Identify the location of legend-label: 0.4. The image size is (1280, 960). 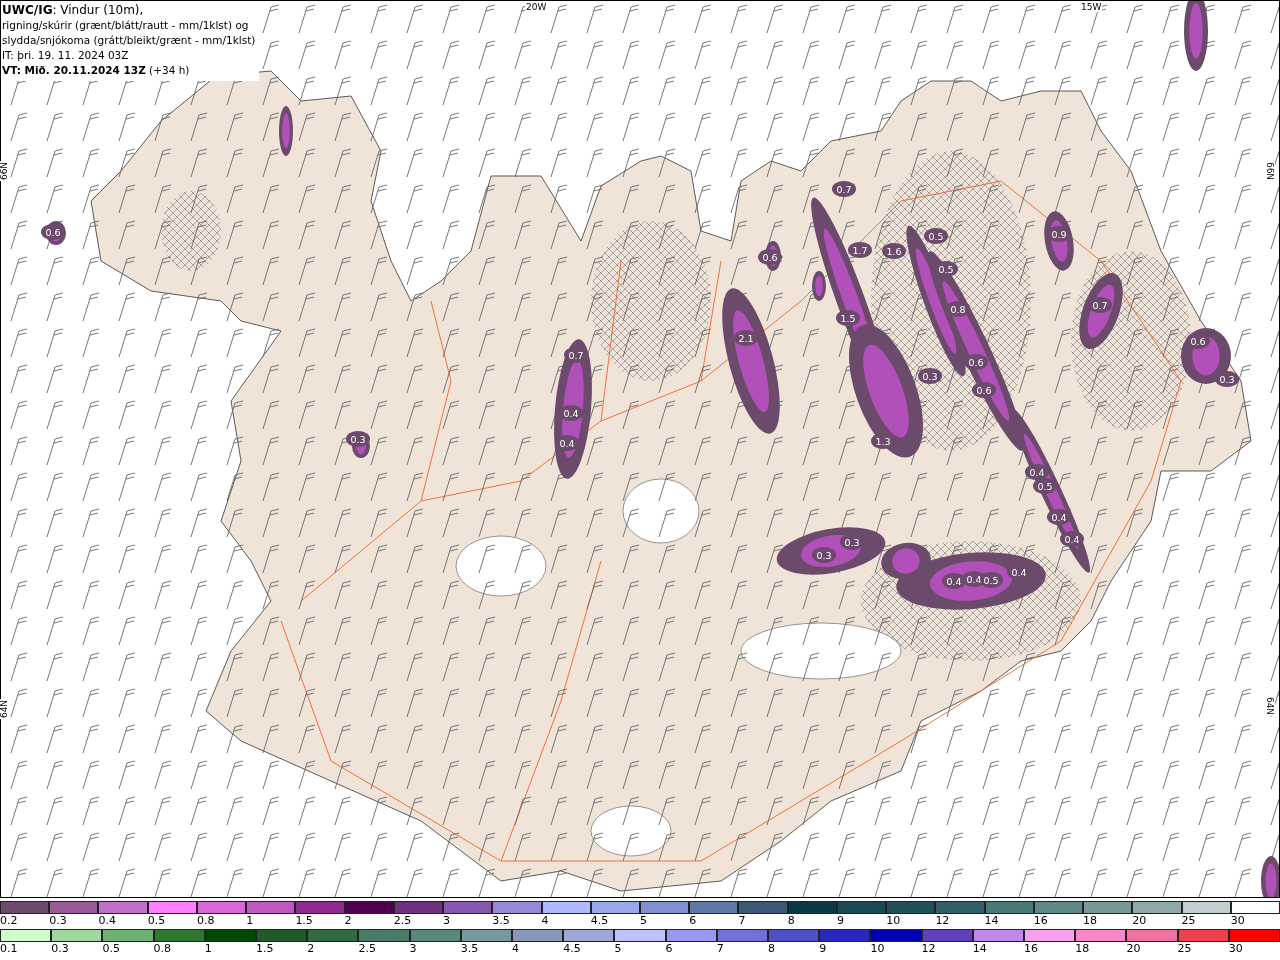
(107, 921).